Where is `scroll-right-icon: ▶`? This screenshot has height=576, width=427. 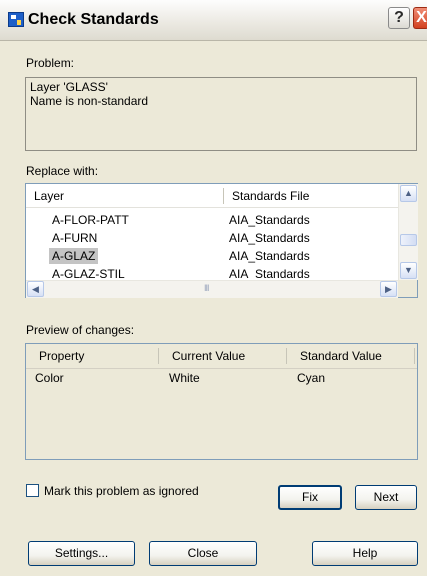 scroll-right-icon: ▶ is located at coordinates (388, 289).